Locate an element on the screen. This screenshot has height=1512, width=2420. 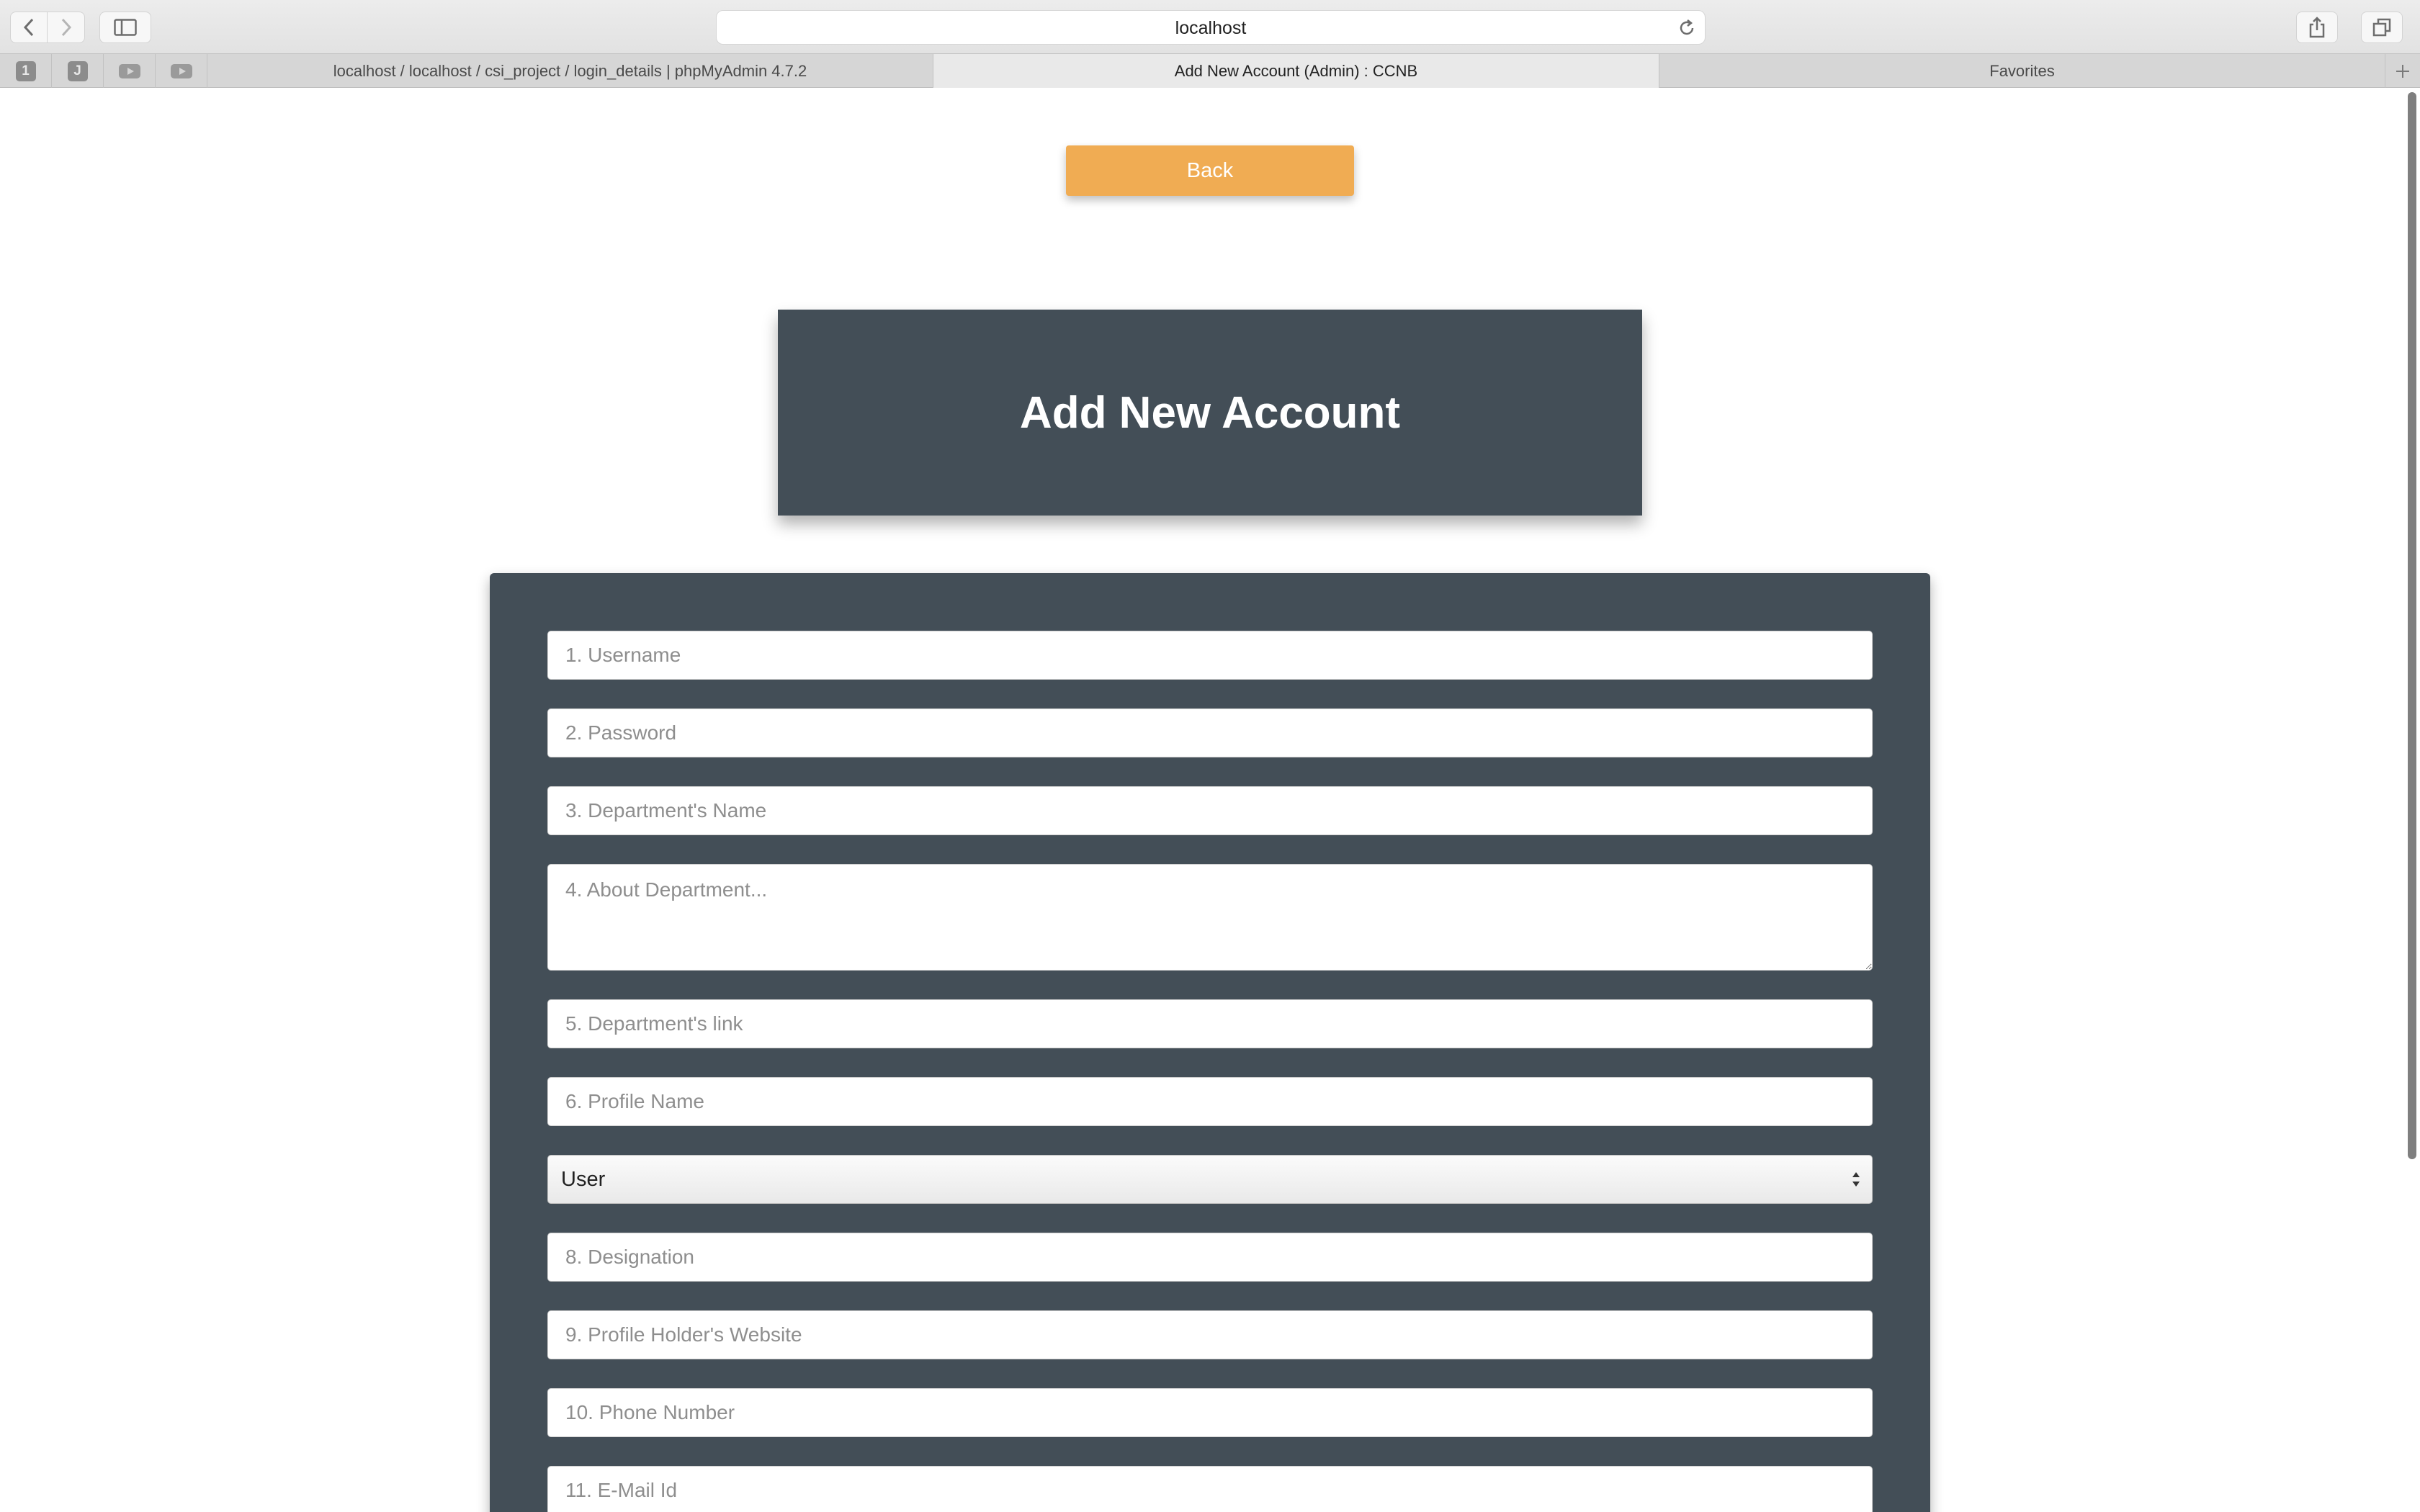
browser-back-button is located at coordinates (29, 27).